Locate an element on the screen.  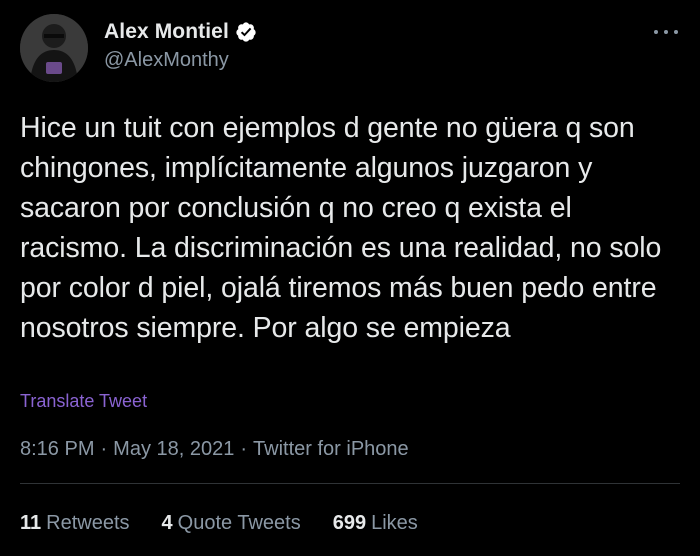
author-name-row: Alex Montiel is located at coordinates (180, 32).